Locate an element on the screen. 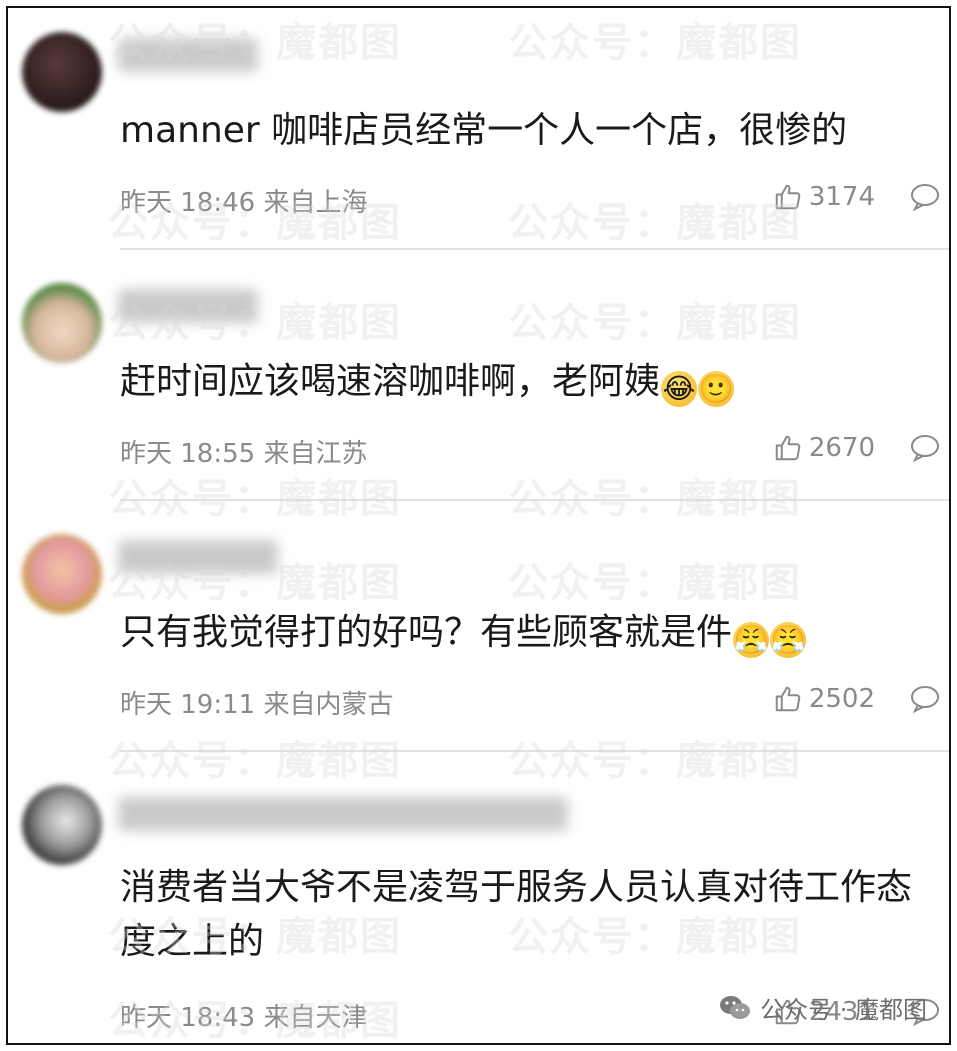 The height and width of the screenshot is (1051, 957). like-button: 2670 is located at coordinates (824, 448).